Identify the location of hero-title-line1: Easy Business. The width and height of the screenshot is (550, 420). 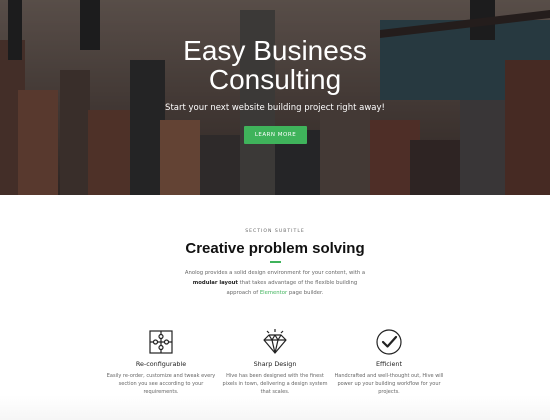
(275, 50).